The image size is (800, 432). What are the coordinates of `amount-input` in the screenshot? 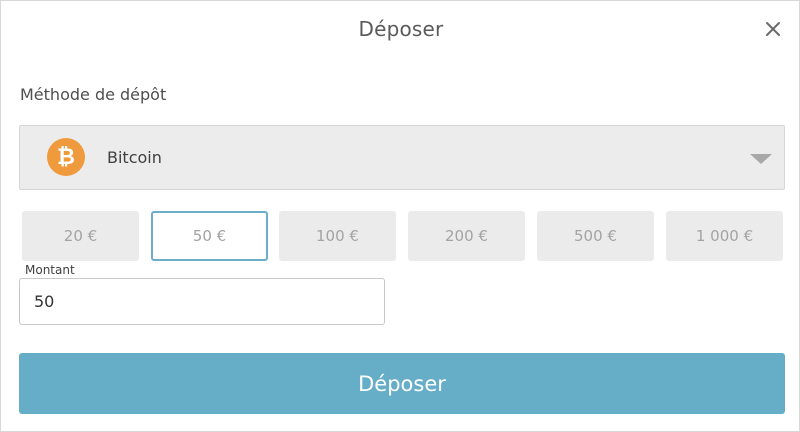 It's located at (202, 301).